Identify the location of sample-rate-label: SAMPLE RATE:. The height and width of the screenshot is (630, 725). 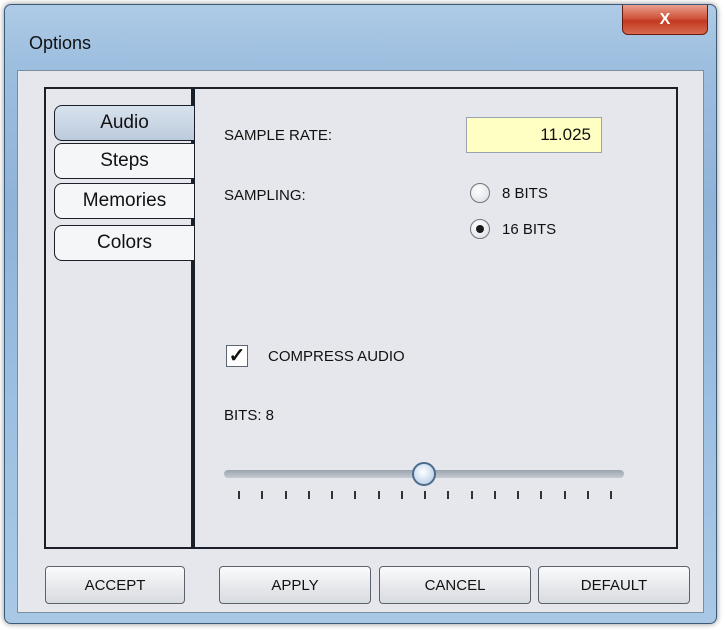
(278, 135).